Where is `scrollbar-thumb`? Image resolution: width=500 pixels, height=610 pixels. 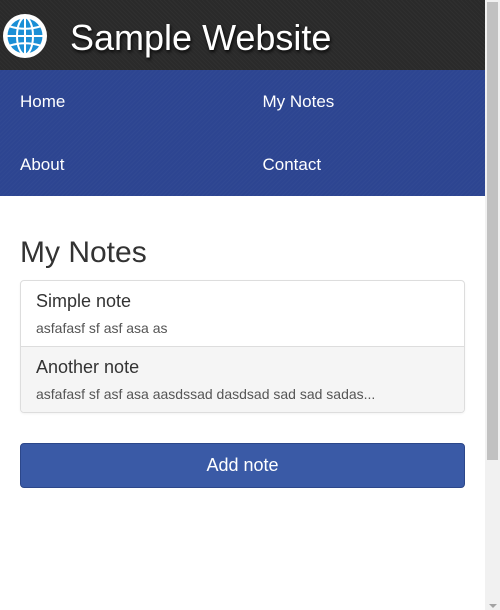 scrollbar-thumb is located at coordinates (492, 231).